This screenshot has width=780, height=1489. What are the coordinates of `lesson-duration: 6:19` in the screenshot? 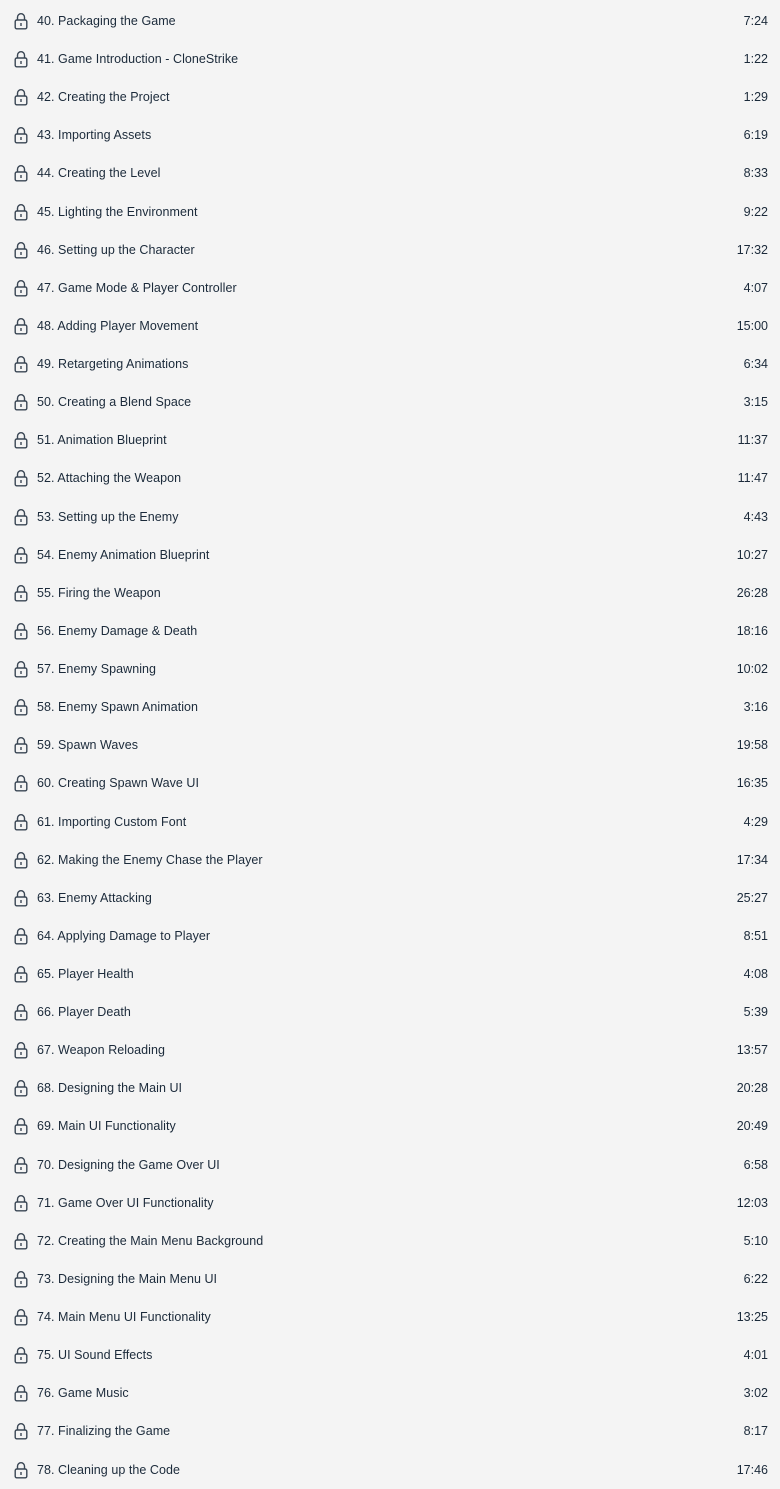 It's located at (755, 135).